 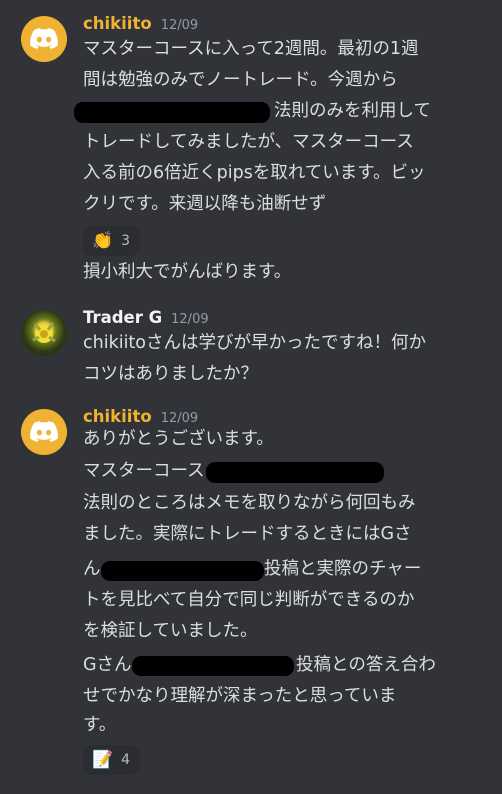 I want to click on message-line: 間は勉強のみでノートレード。今週から, so click(x=240, y=80).